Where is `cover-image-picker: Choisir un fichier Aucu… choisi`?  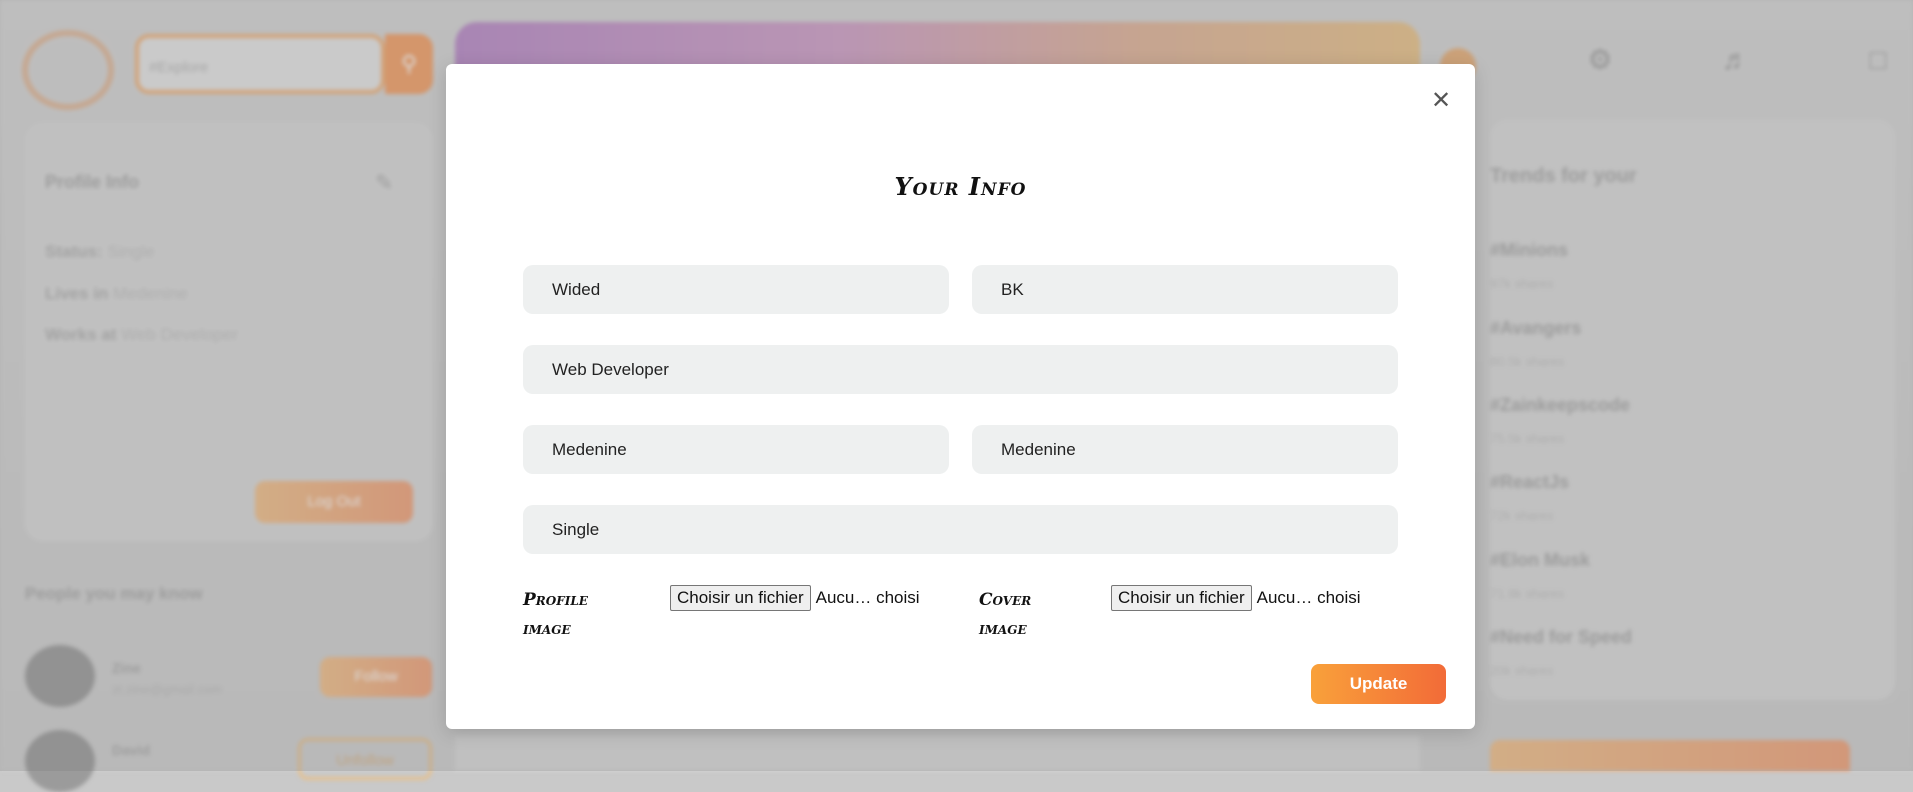 cover-image-picker: Choisir un fichier Aucu… choisi is located at coordinates (1236, 598).